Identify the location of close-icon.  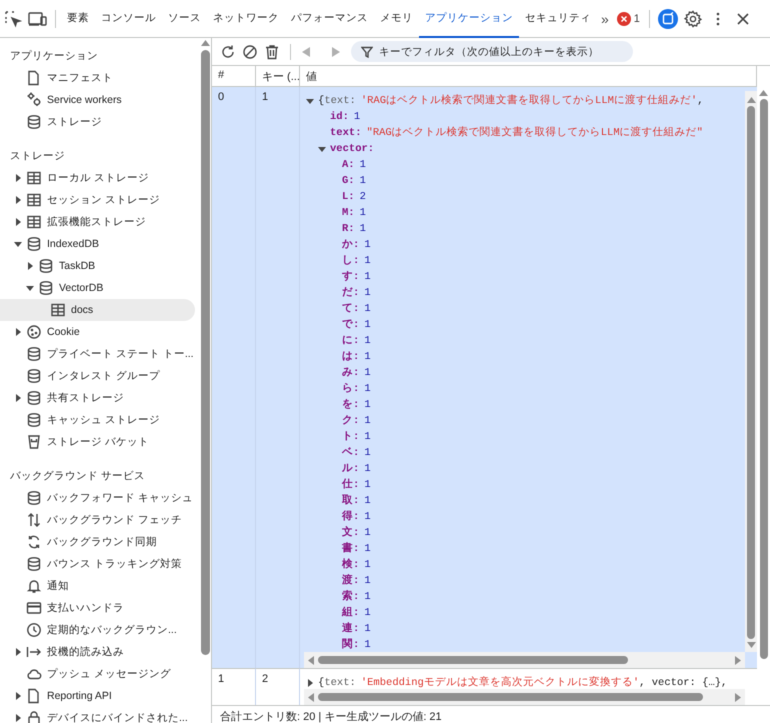
(743, 19).